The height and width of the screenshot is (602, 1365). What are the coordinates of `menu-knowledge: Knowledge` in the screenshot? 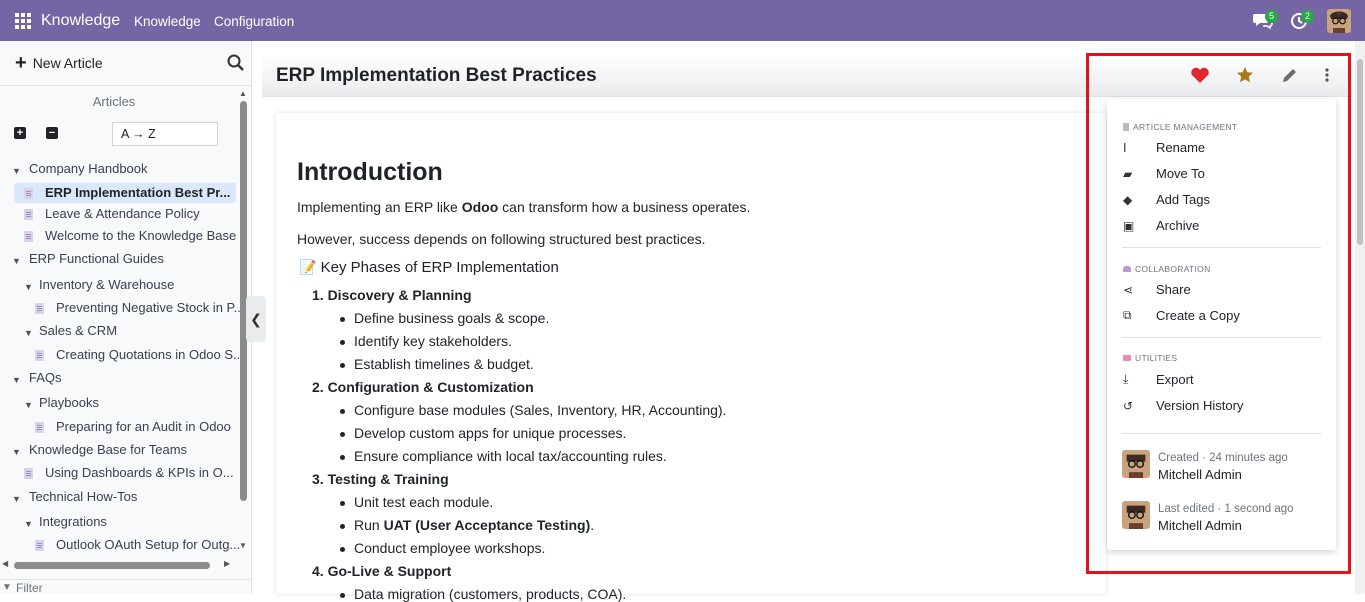 It's located at (167, 21).